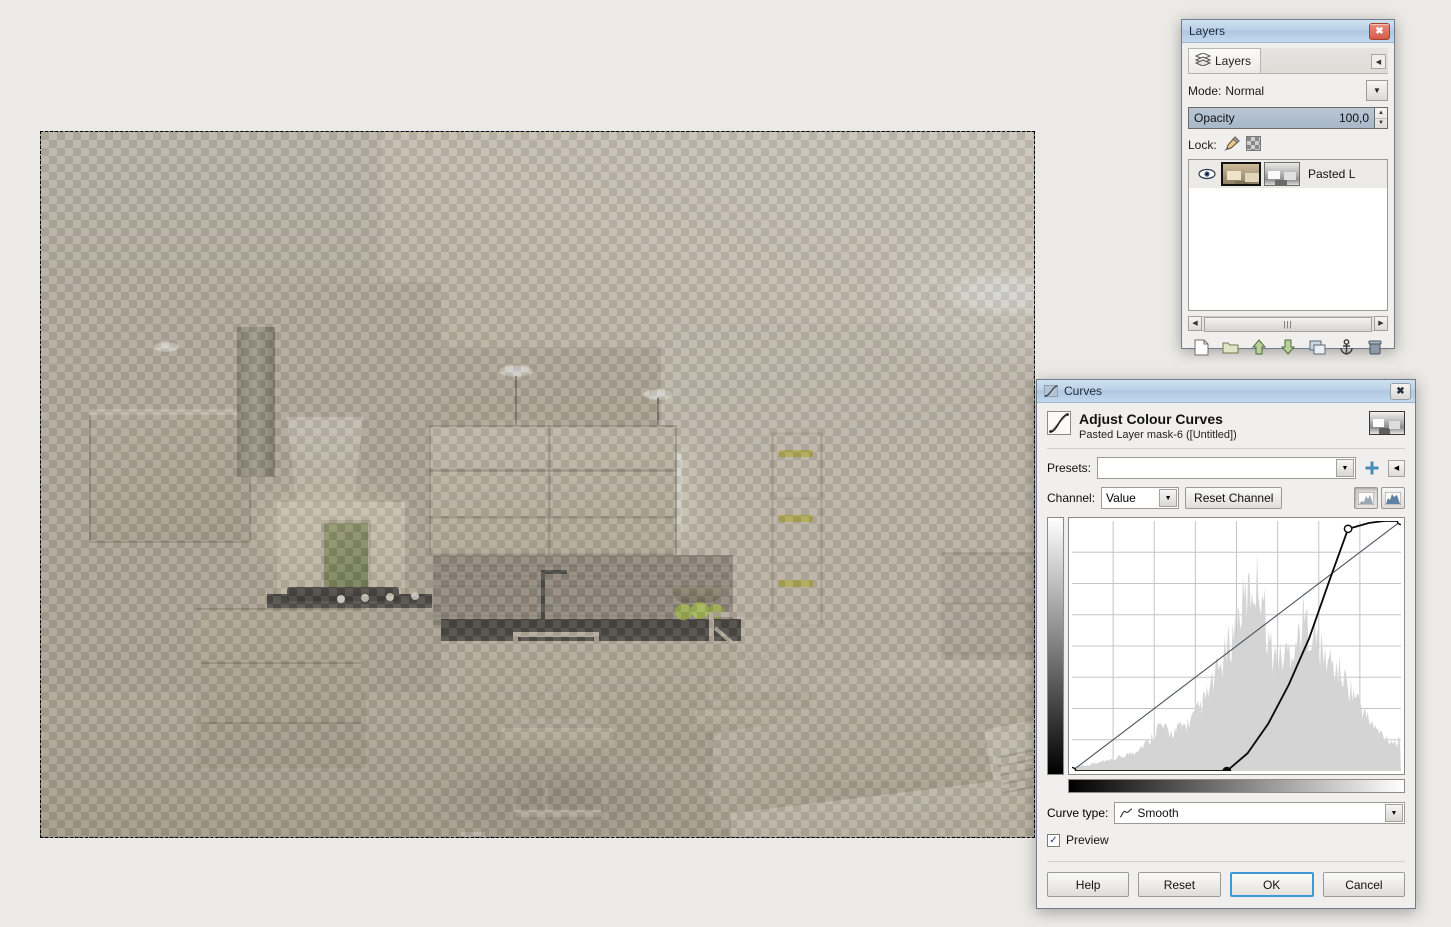 The width and height of the screenshot is (1451, 927). I want to click on layer-mask-thumbnail, so click(1282, 174).